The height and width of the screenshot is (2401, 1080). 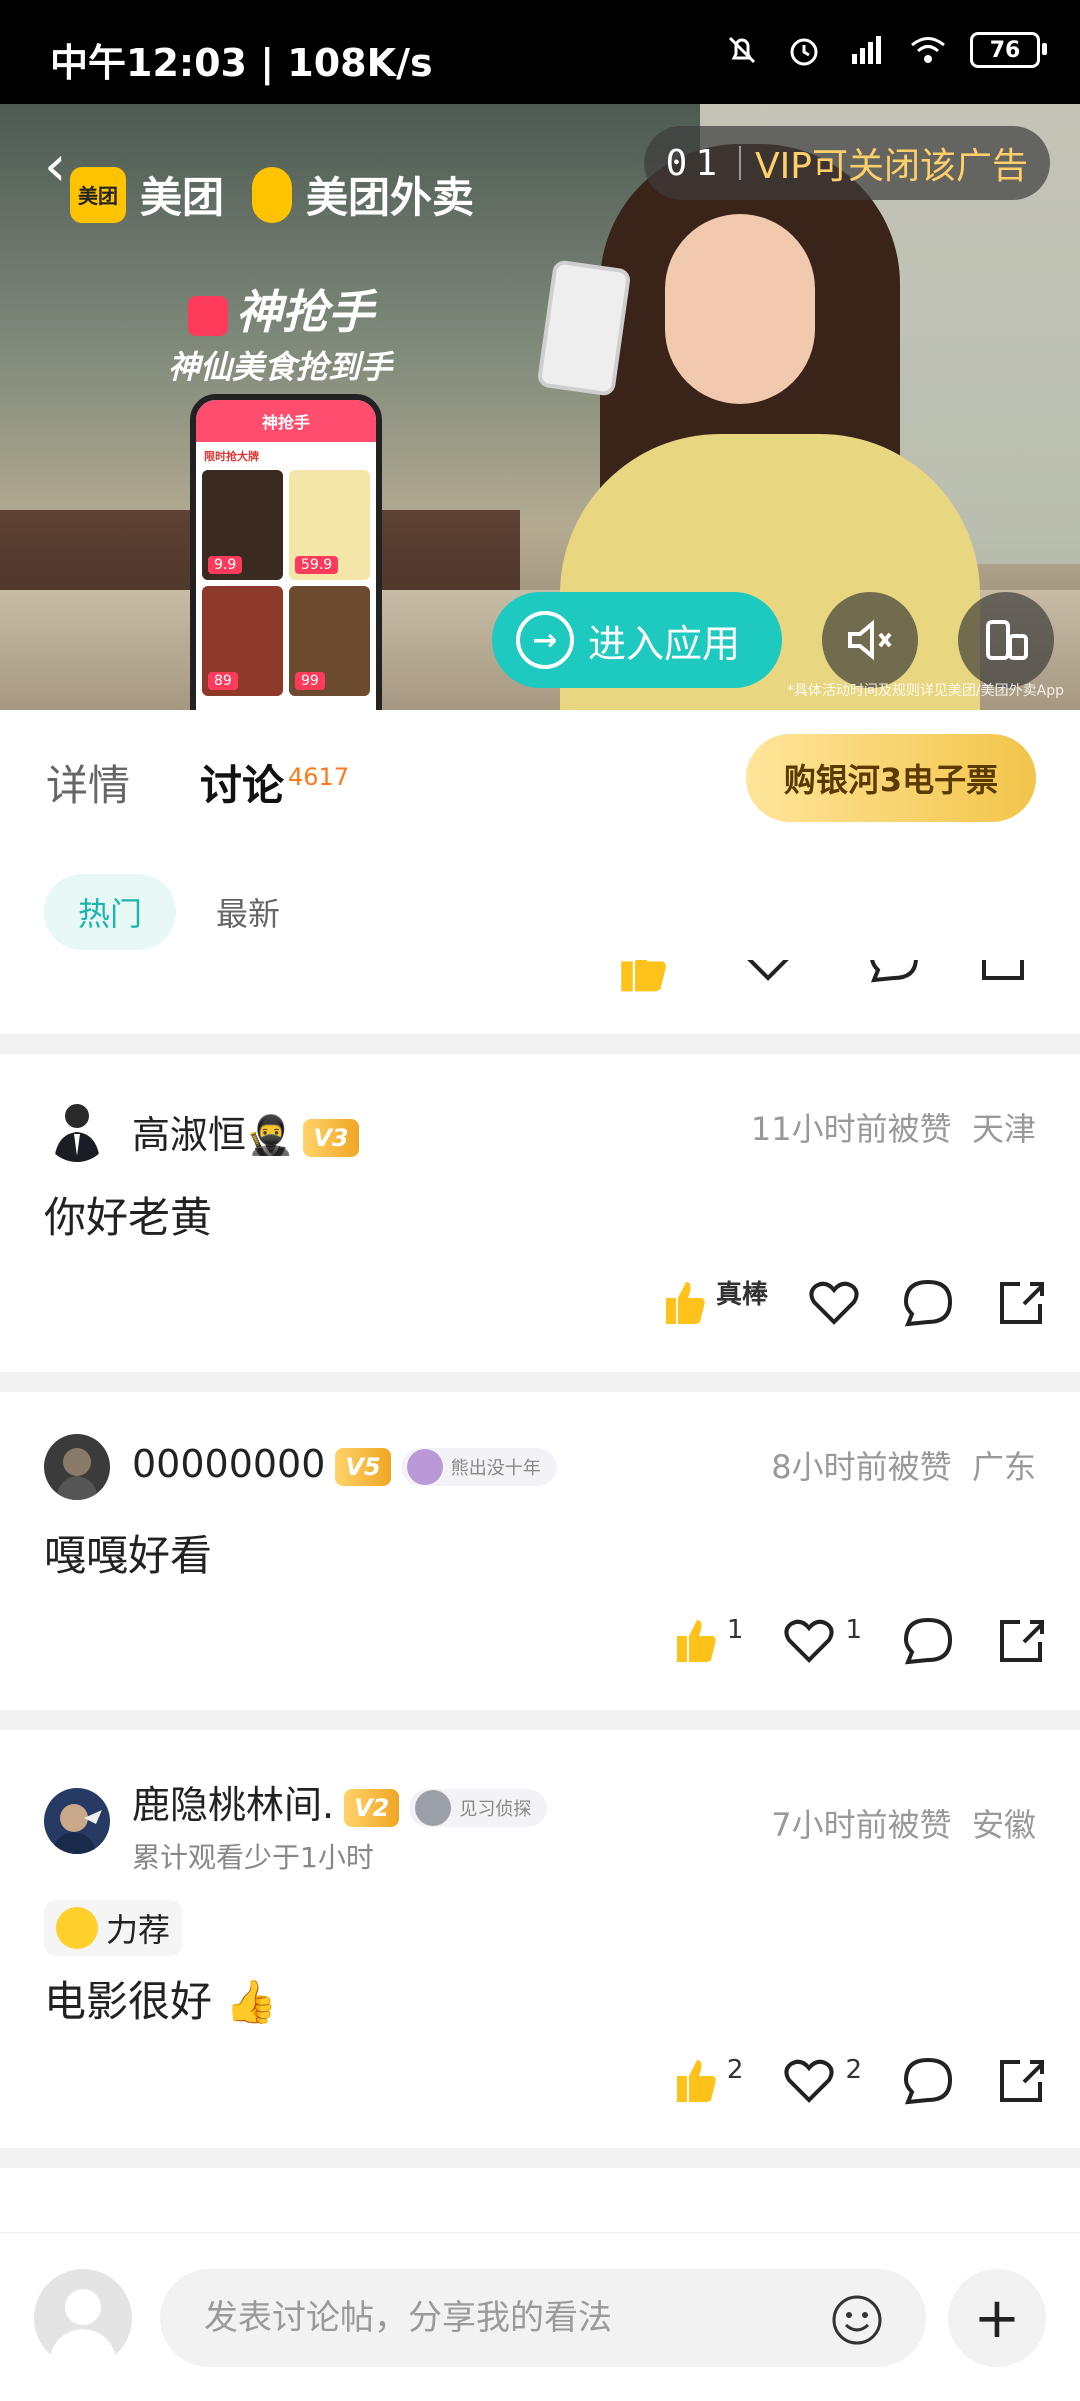 What do you see at coordinates (1003, 1467) in the screenshot?
I see `comment-region: 广东` at bounding box center [1003, 1467].